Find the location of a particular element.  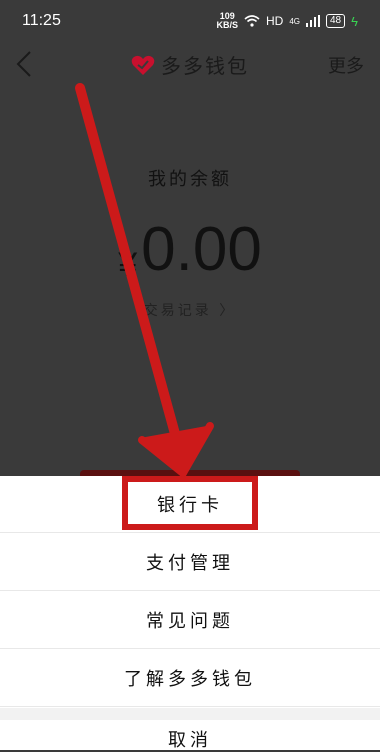

balance-label: 我的余额 is located at coordinates (190, 179).